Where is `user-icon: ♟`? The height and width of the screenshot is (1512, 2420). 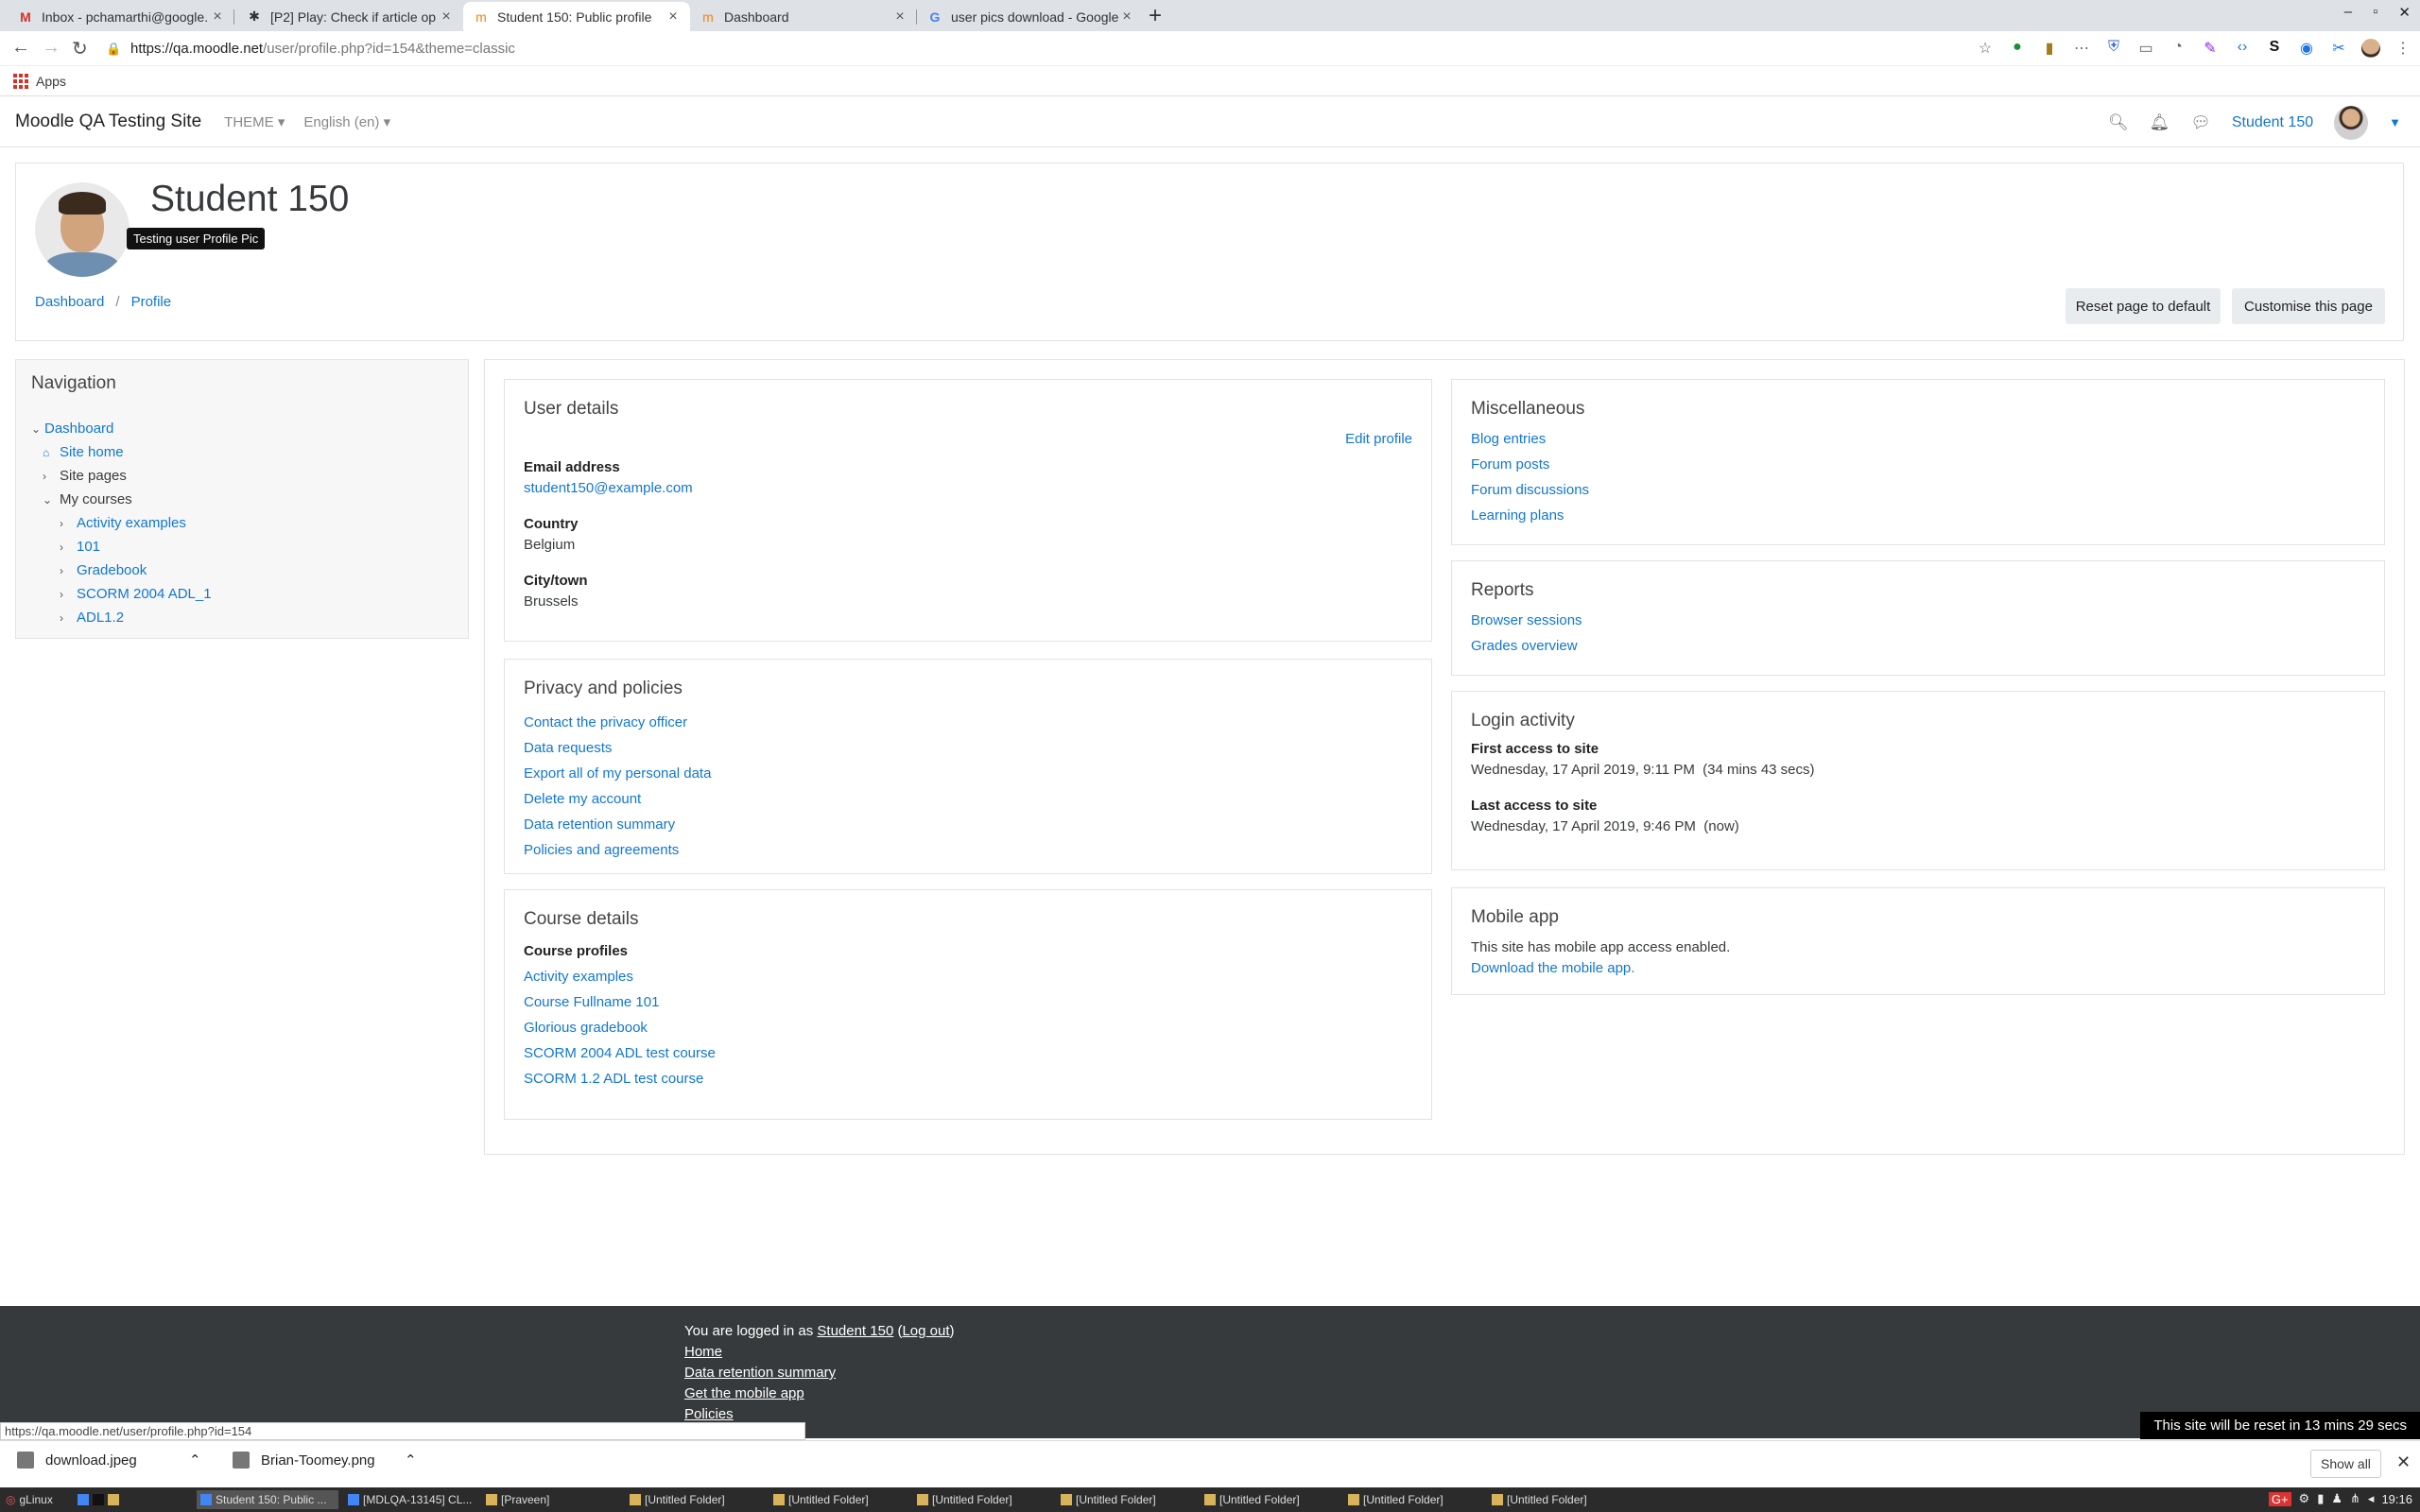 user-icon: ♟ is located at coordinates (2336, 1498).